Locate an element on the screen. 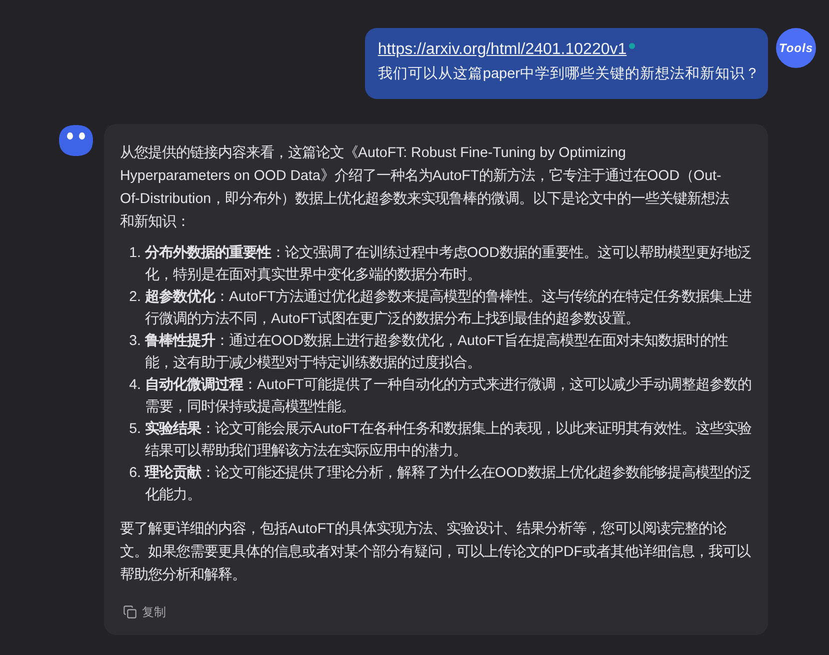 The height and width of the screenshot is (655, 829). list-number: 3. is located at coordinates (134, 341).